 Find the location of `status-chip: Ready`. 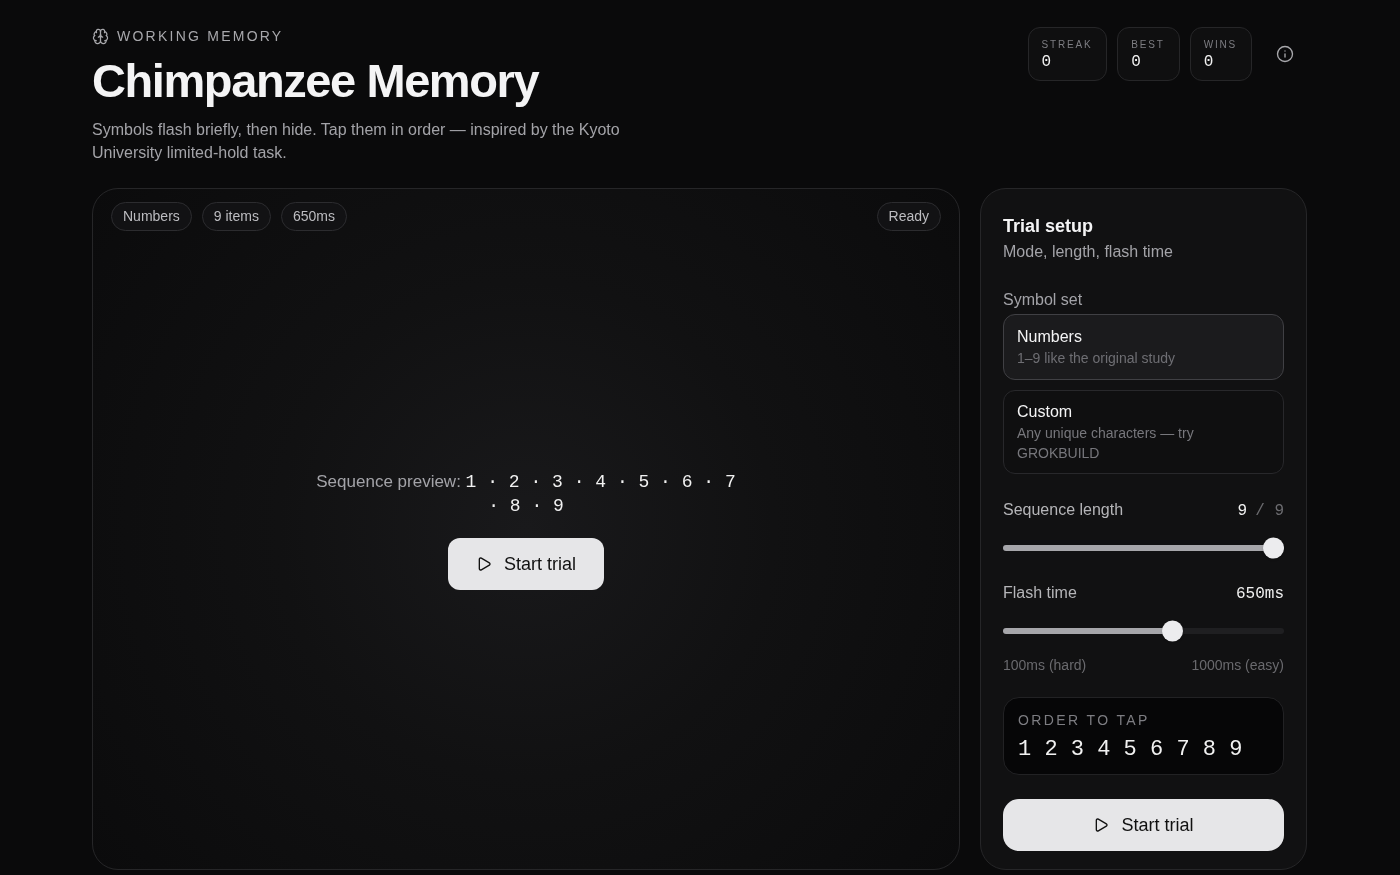

status-chip: Ready is located at coordinates (908, 217).